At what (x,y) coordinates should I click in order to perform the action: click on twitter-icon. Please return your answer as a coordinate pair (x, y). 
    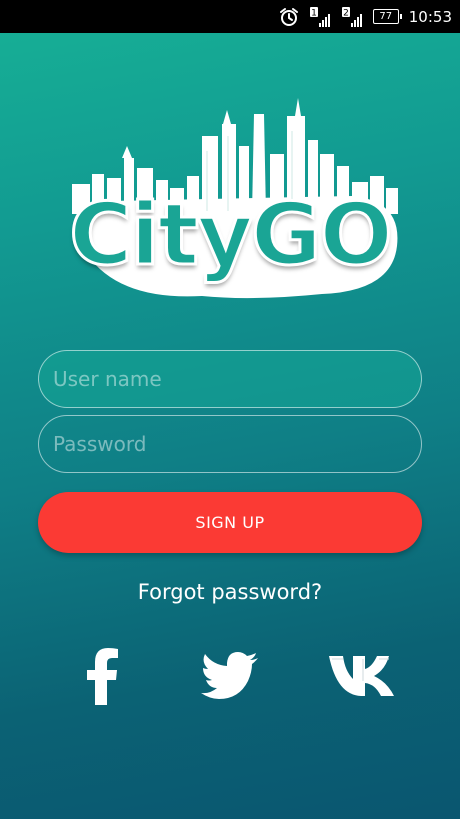
    Looking at the image, I should click on (230, 676).